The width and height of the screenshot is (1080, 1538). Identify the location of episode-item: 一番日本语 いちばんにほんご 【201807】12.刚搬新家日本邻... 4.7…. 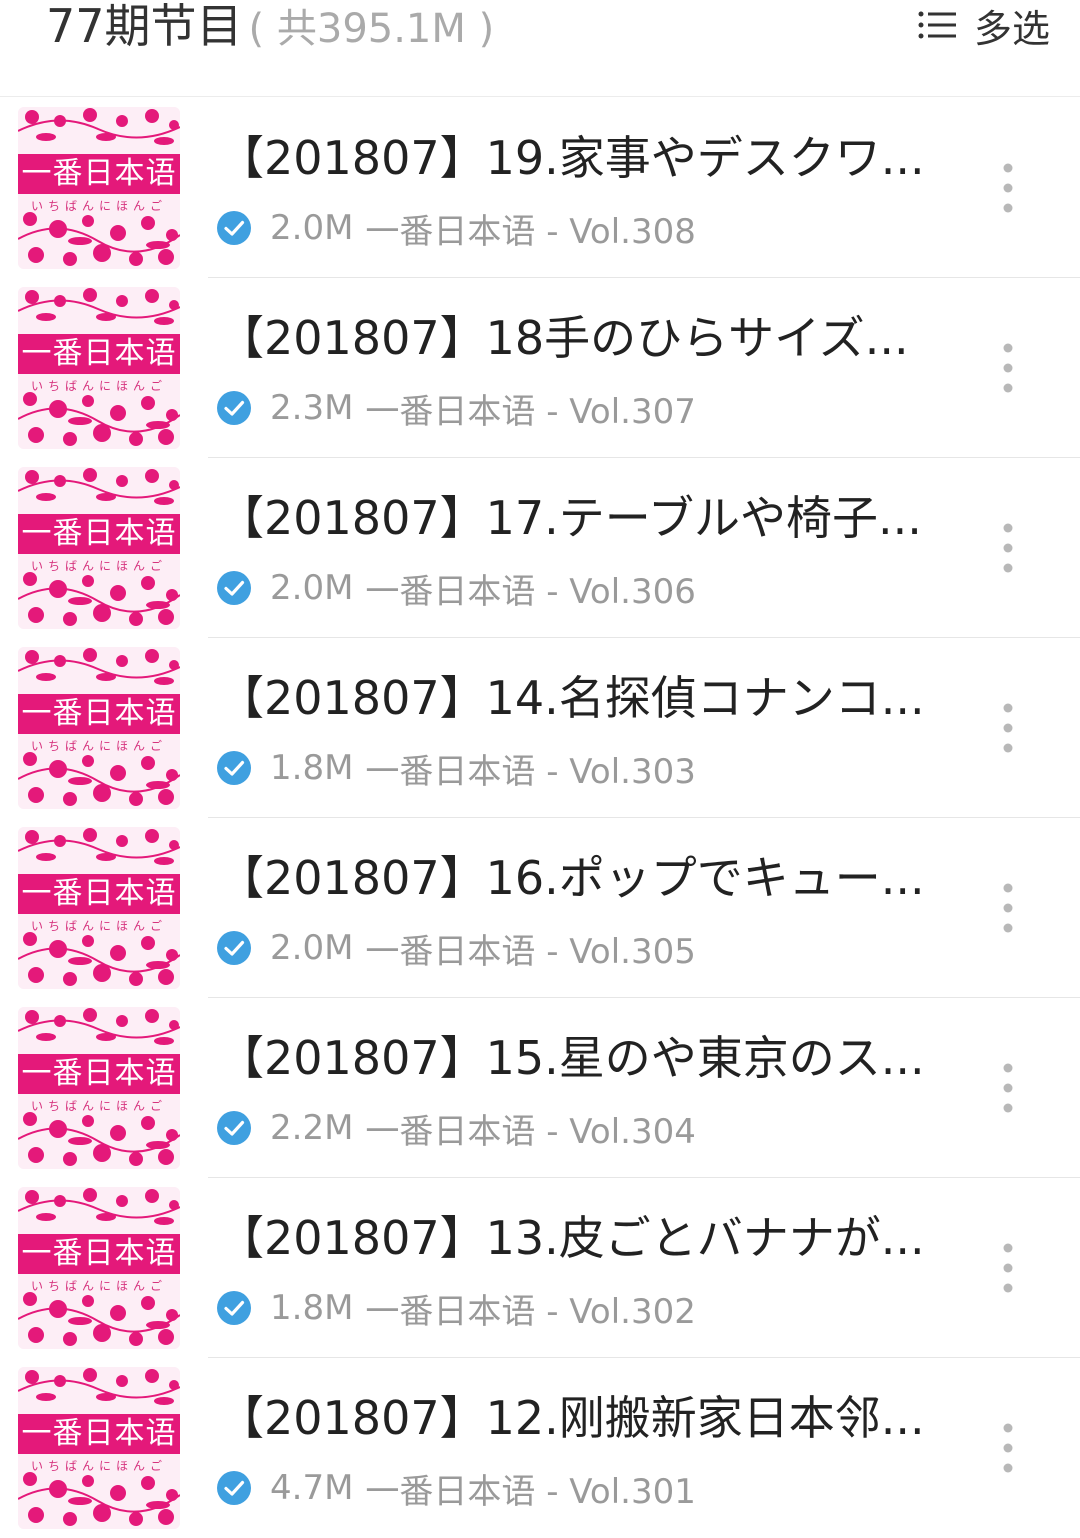
(540, 1448).